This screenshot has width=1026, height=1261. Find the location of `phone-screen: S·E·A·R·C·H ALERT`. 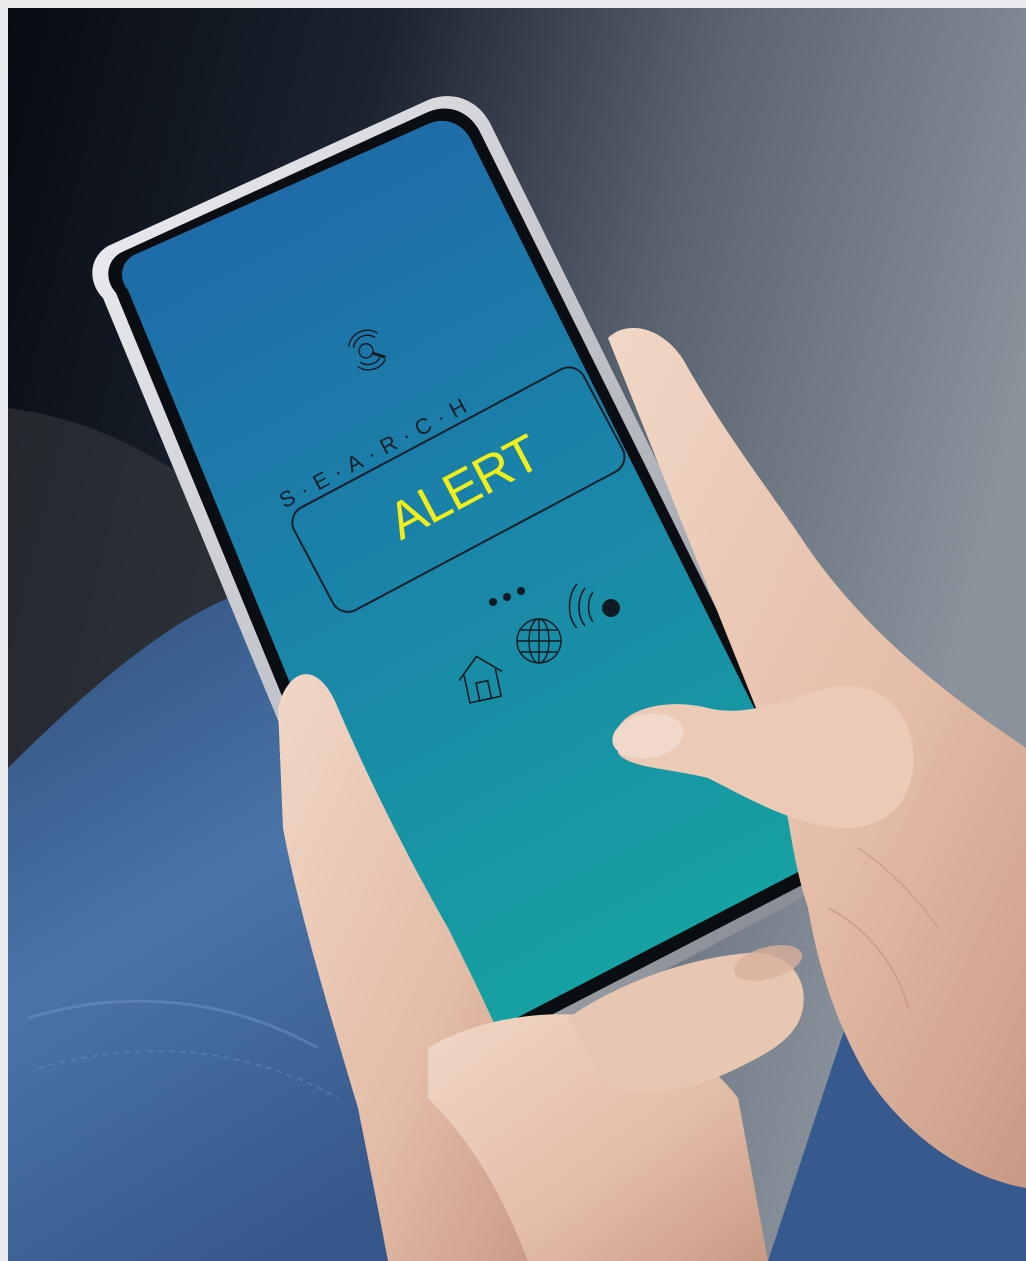

phone-screen: S·E·A·R·C·H ALERT is located at coordinates (453, 474).